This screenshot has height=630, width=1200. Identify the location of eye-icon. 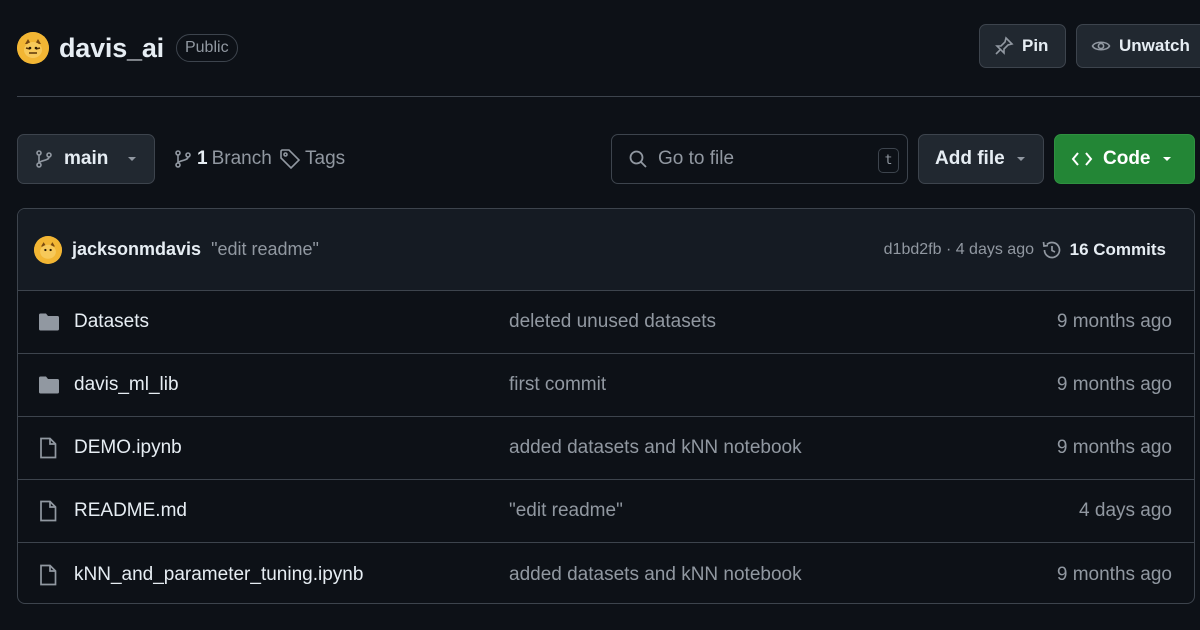
(1101, 46).